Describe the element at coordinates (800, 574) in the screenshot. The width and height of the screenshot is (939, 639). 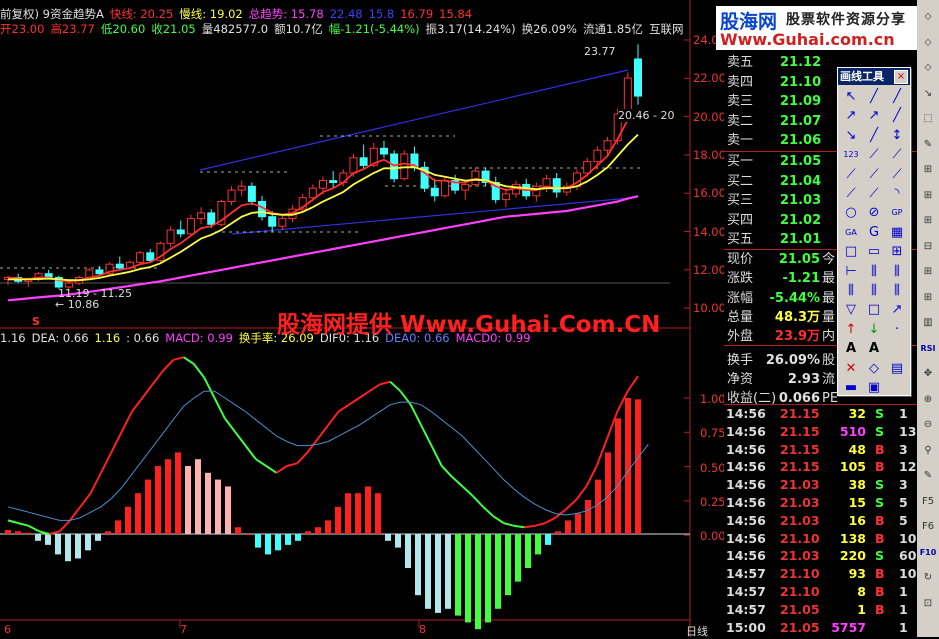
I see `tick-price: 21.10` at that location.